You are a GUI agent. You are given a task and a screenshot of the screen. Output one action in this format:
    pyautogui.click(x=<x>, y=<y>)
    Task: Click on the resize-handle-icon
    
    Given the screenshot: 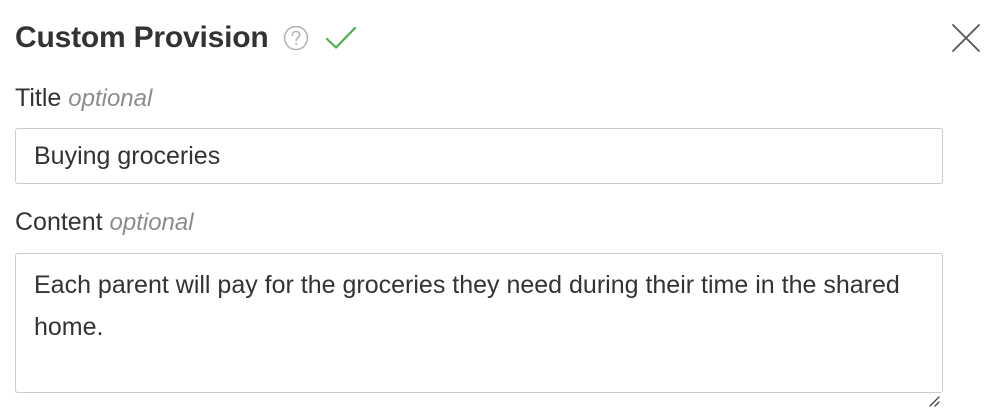 What is the action you would take?
    pyautogui.click(x=934, y=392)
    